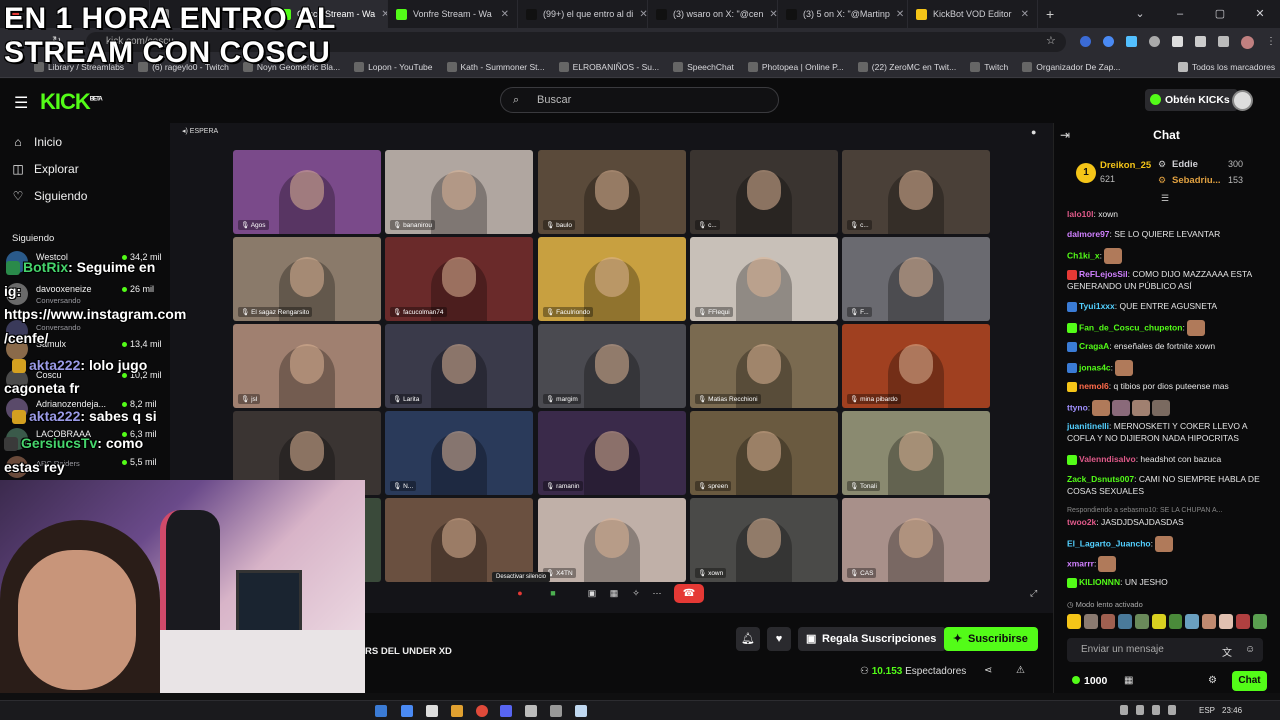 The image size is (1280, 720). Describe the element at coordinates (612, 366) in the screenshot. I see `participant-tile: 🎙︎ margim` at that location.